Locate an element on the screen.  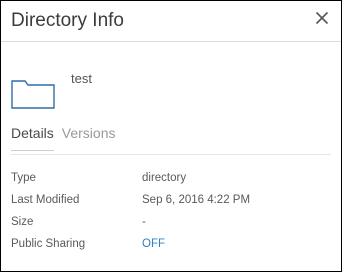
close-icon is located at coordinates (322, 18).